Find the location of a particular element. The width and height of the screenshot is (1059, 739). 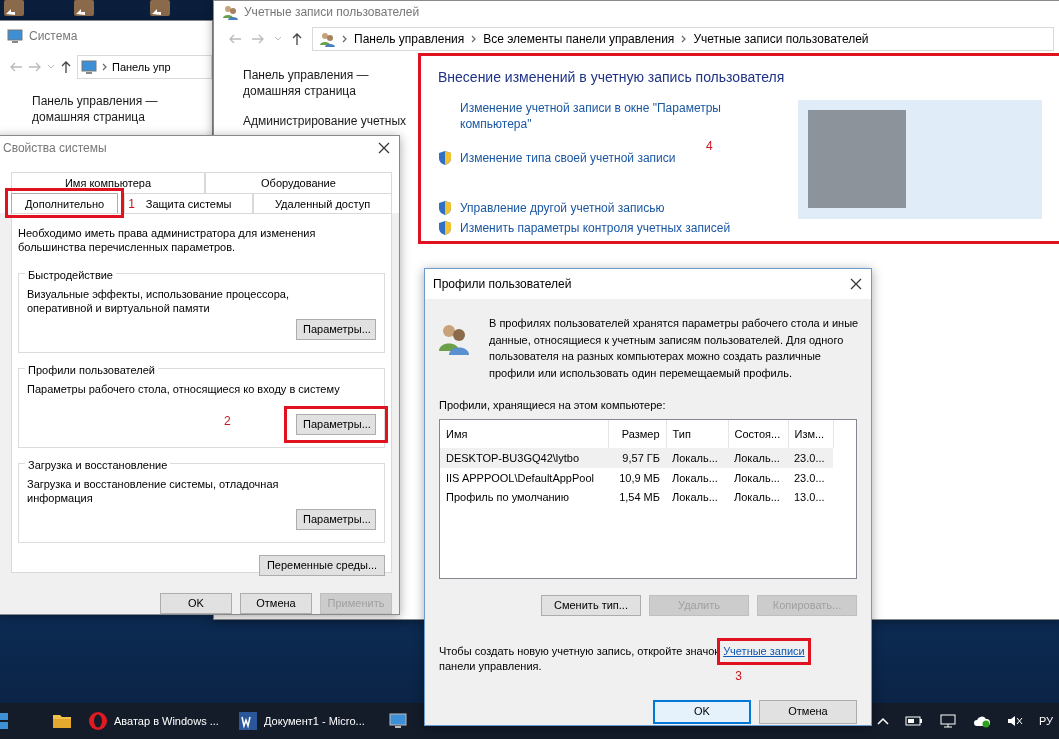

sidebar-link: Администрирование учетных is located at coordinates (325, 121).